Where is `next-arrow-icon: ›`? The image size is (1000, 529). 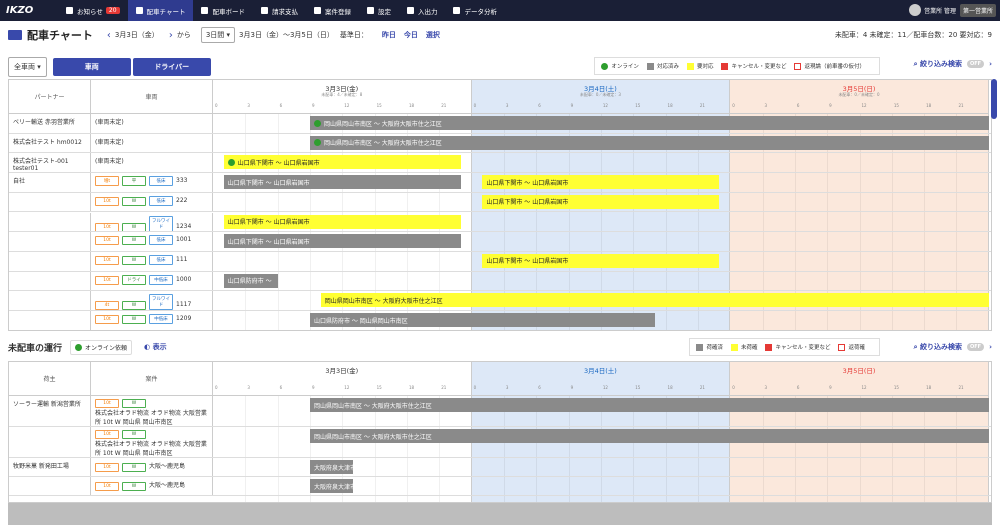
next-arrow-icon: › is located at coordinates (171, 35).